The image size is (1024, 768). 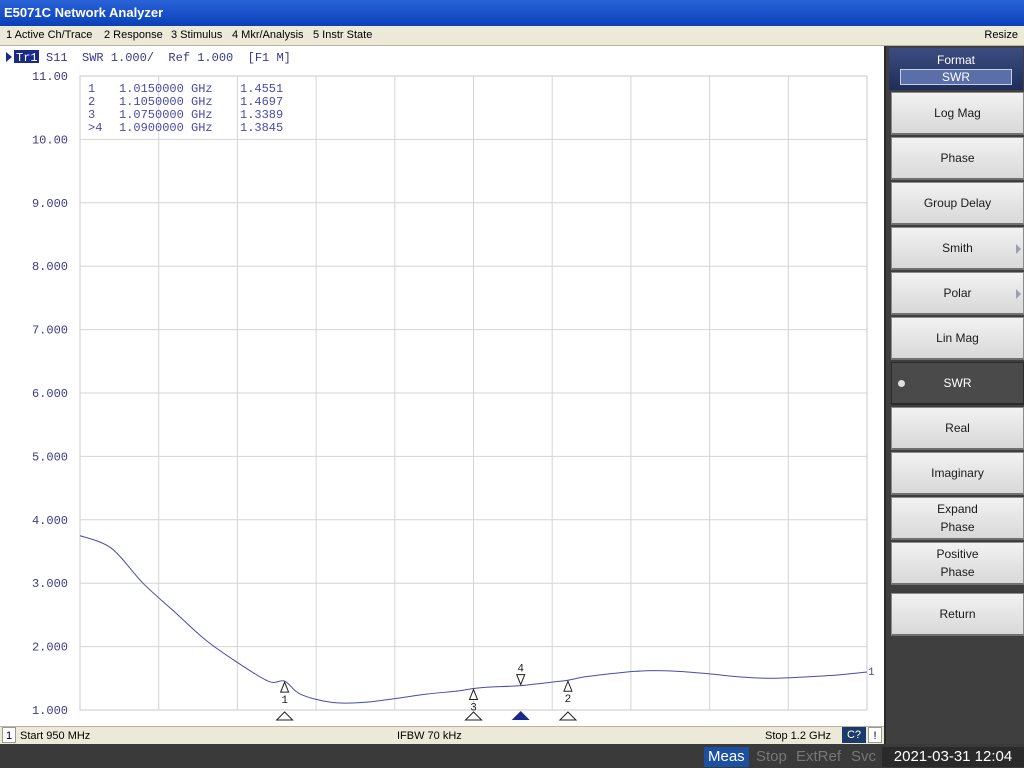 I want to click on softkey-log-mag: Log Mag, so click(x=957, y=113).